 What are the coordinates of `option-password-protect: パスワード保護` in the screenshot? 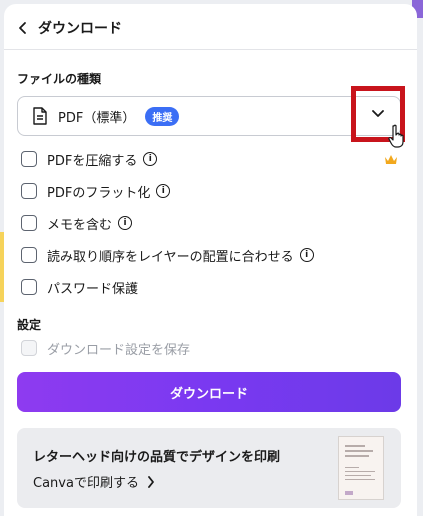 It's located at (79, 287).